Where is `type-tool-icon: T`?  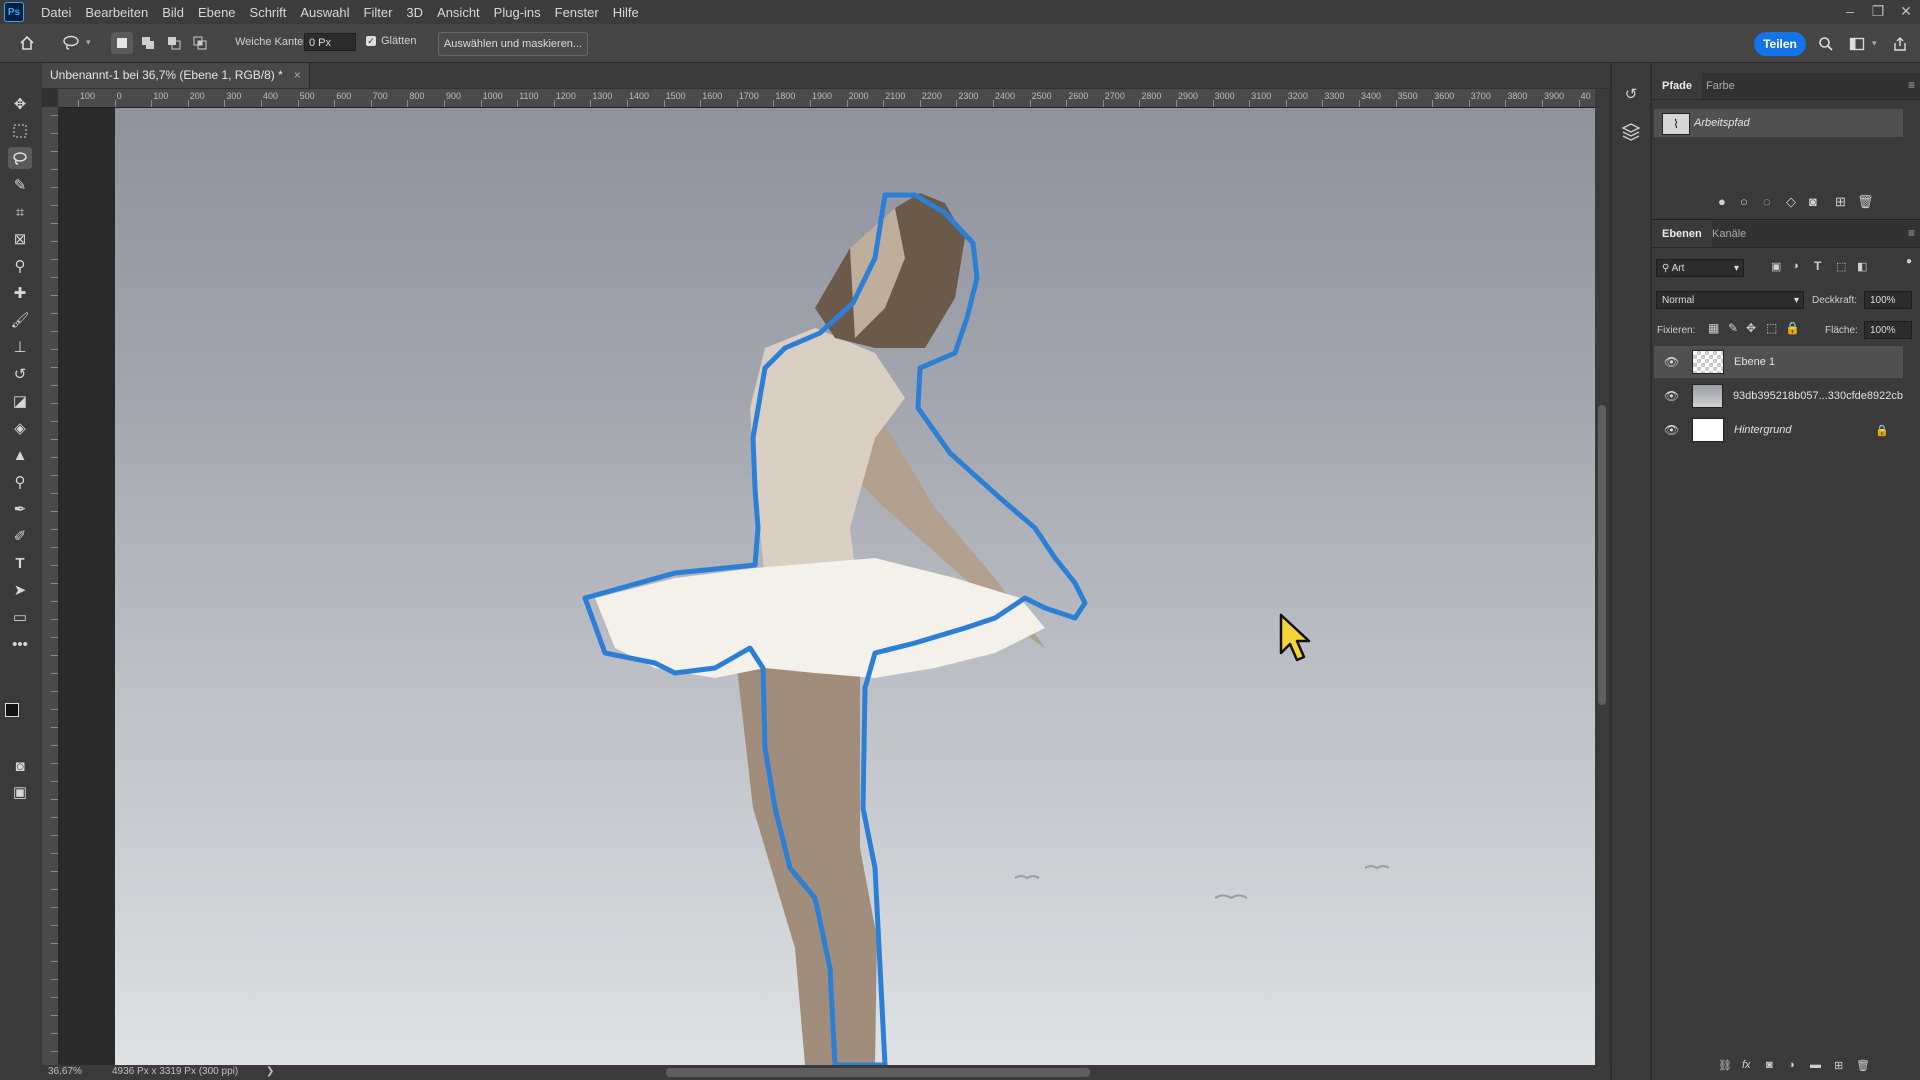 type-tool-icon: T is located at coordinates (20, 563).